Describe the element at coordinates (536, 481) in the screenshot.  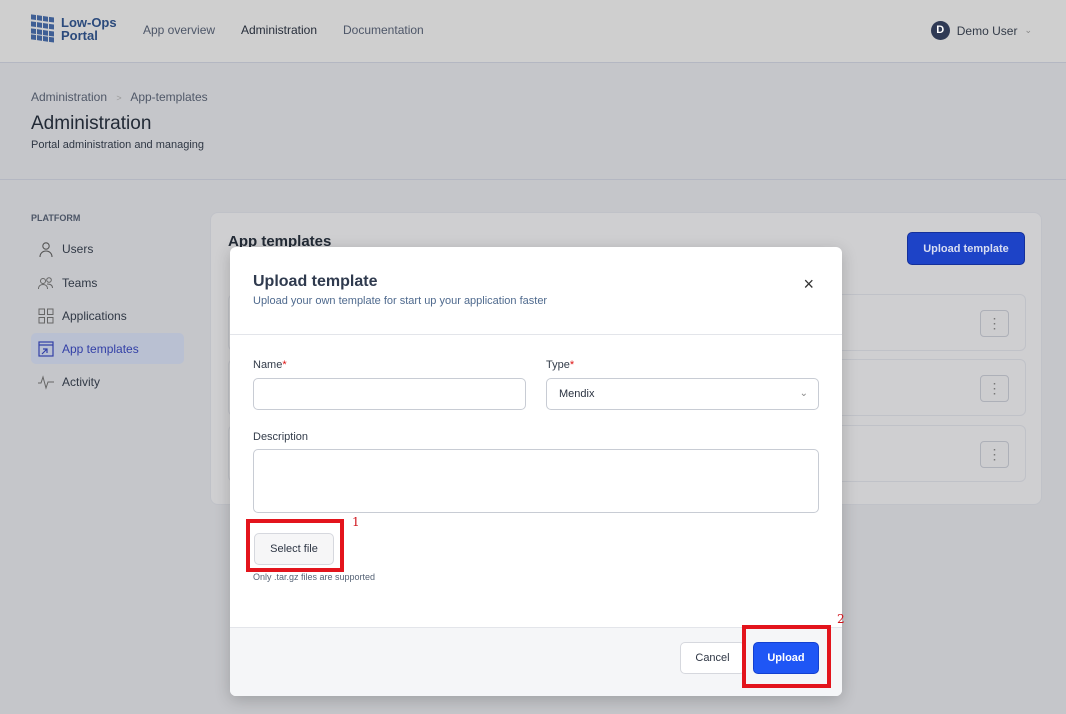
I see `description-textarea` at that location.